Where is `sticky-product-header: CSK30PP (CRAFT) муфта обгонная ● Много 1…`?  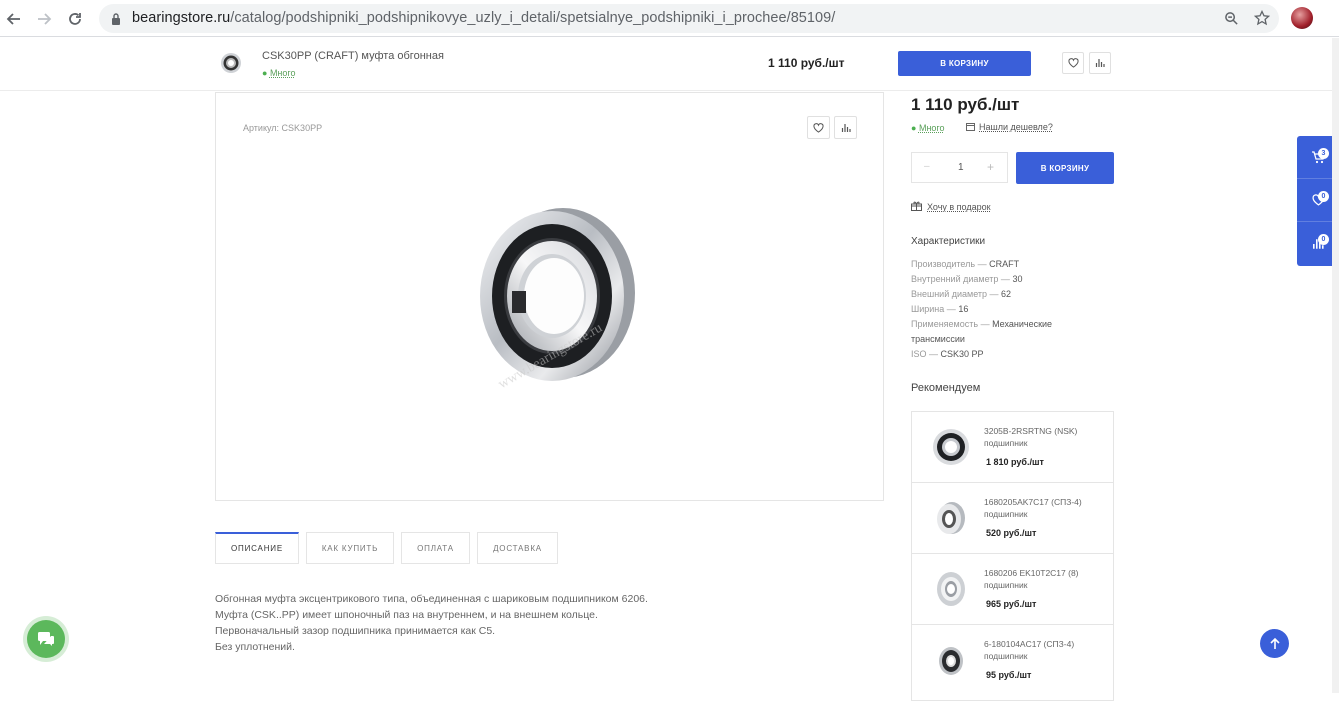
sticky-product-header: CSK30PP (CRAFT) муфта обгонная ● Много 1… is located at coordinates (669, 64).